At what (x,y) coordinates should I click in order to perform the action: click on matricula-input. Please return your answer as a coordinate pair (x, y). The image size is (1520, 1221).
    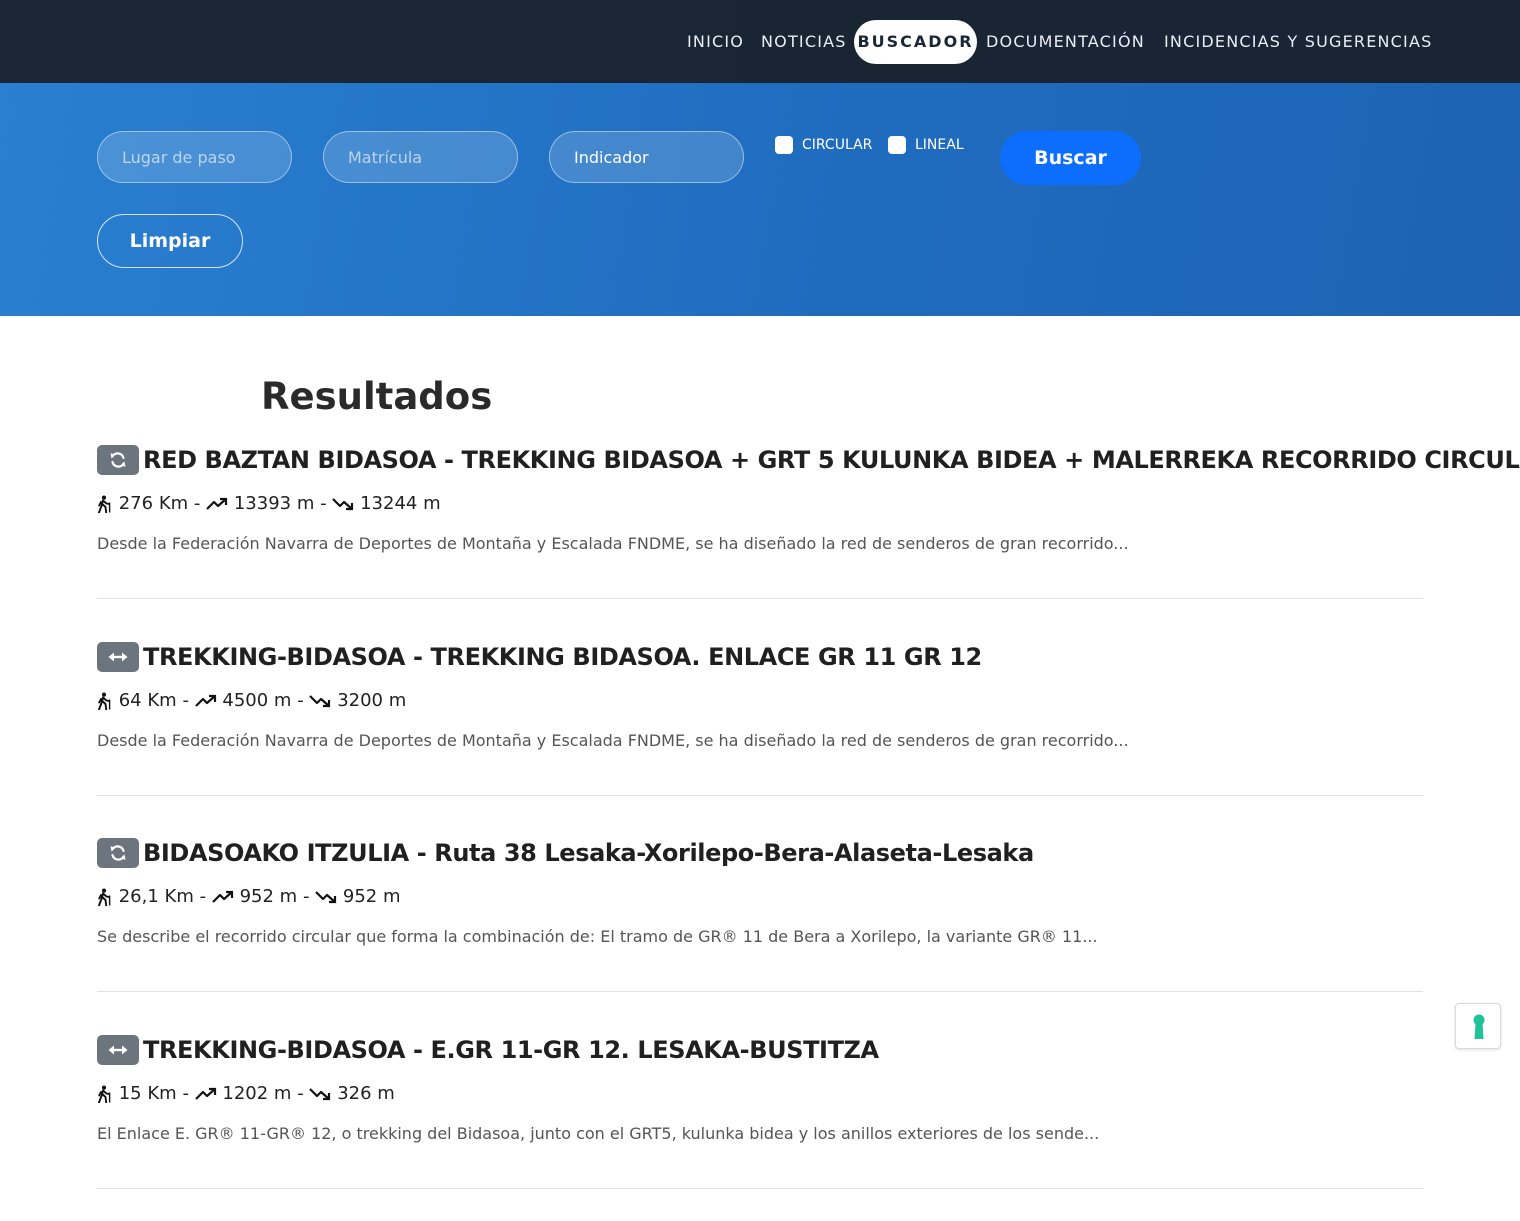
    Looking at the image, I should click on (428, 157).